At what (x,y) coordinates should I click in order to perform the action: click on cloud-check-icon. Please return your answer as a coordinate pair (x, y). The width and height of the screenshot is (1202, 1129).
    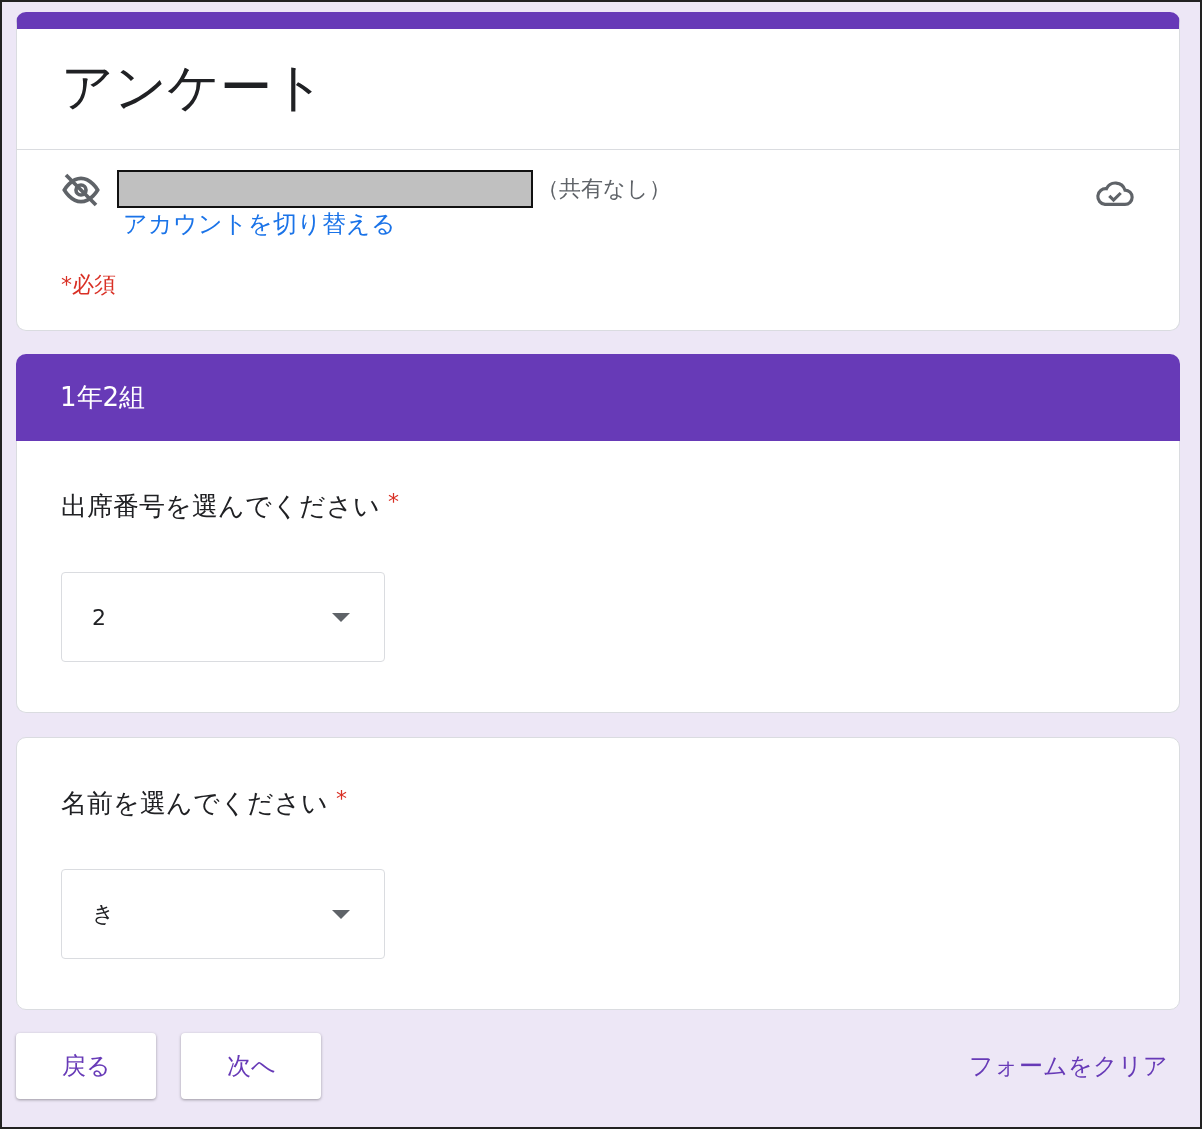
    Looking at the image, I should click on (1115, 193).